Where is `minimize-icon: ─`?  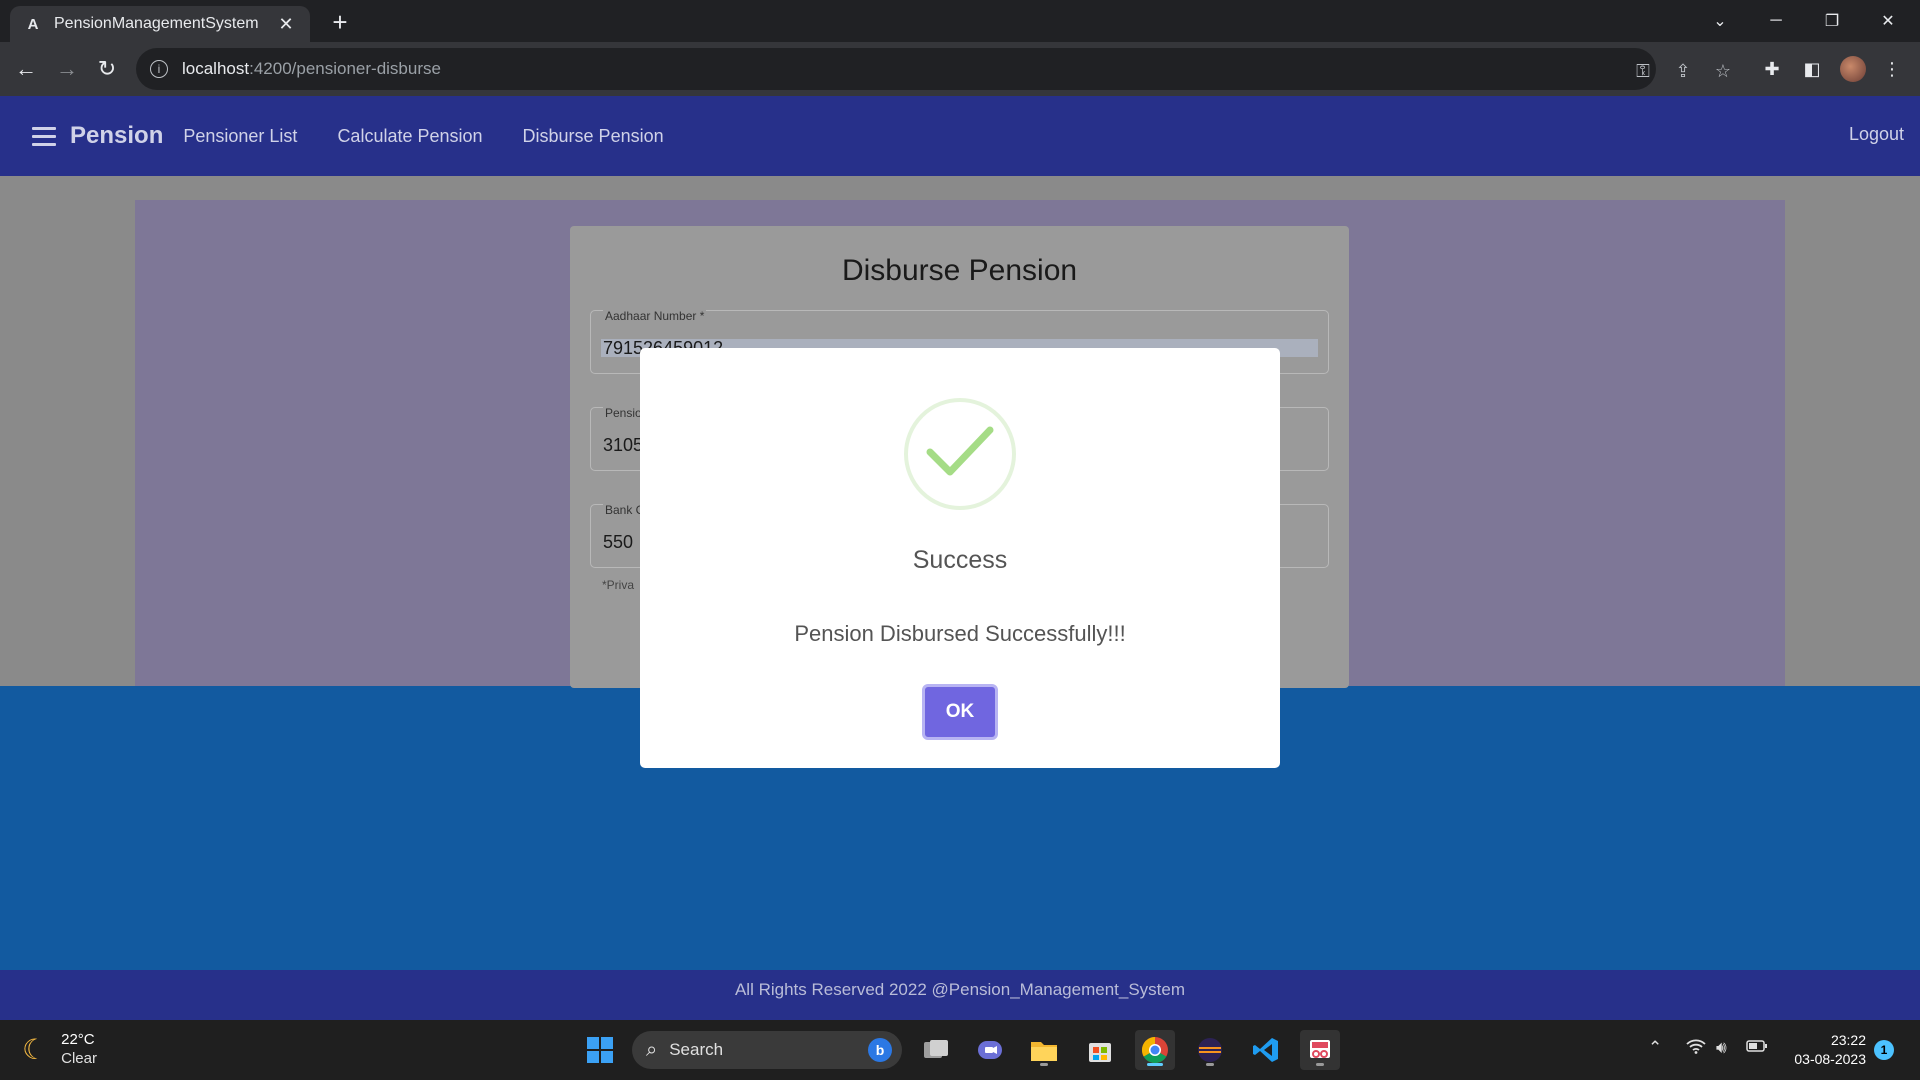 minimize-icon: ─ is located at coordinates (1776, 21).